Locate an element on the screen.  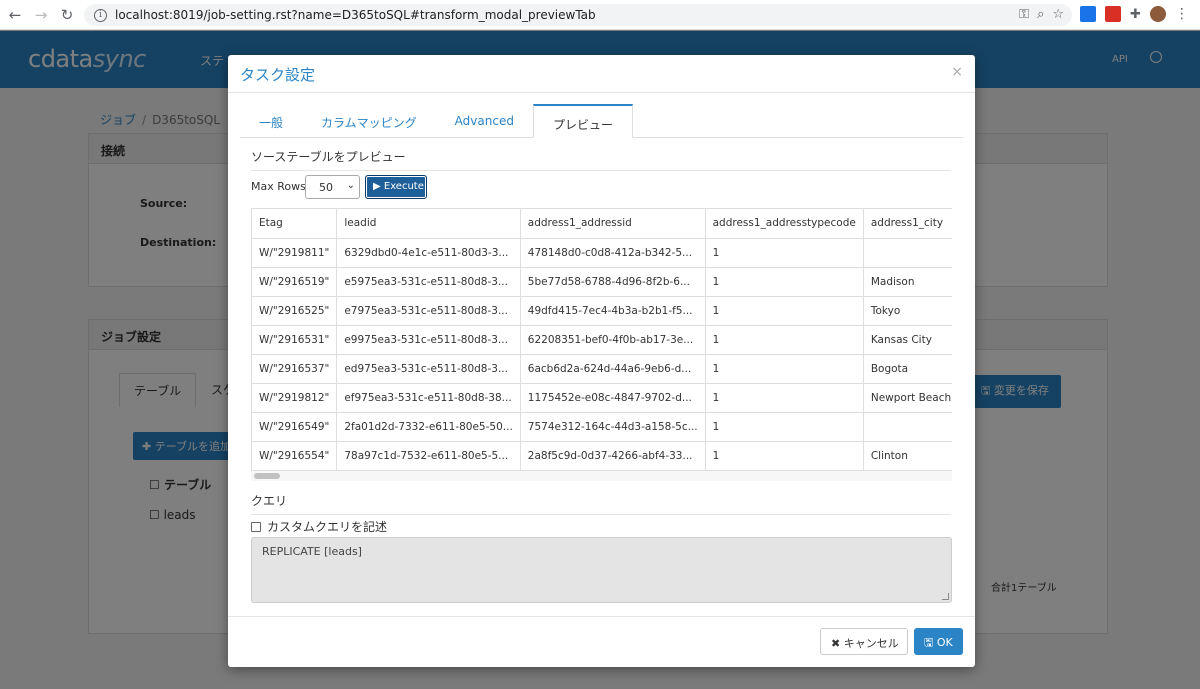
custom-query-label: カスタムクエリを記述 is located at coordinates (327, 526).